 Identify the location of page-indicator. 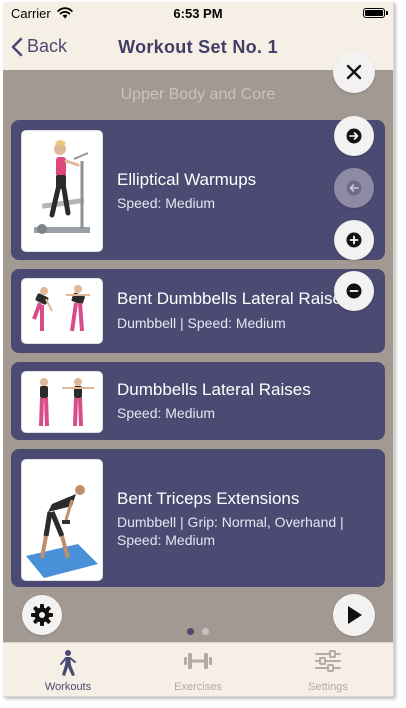
(198, 631).